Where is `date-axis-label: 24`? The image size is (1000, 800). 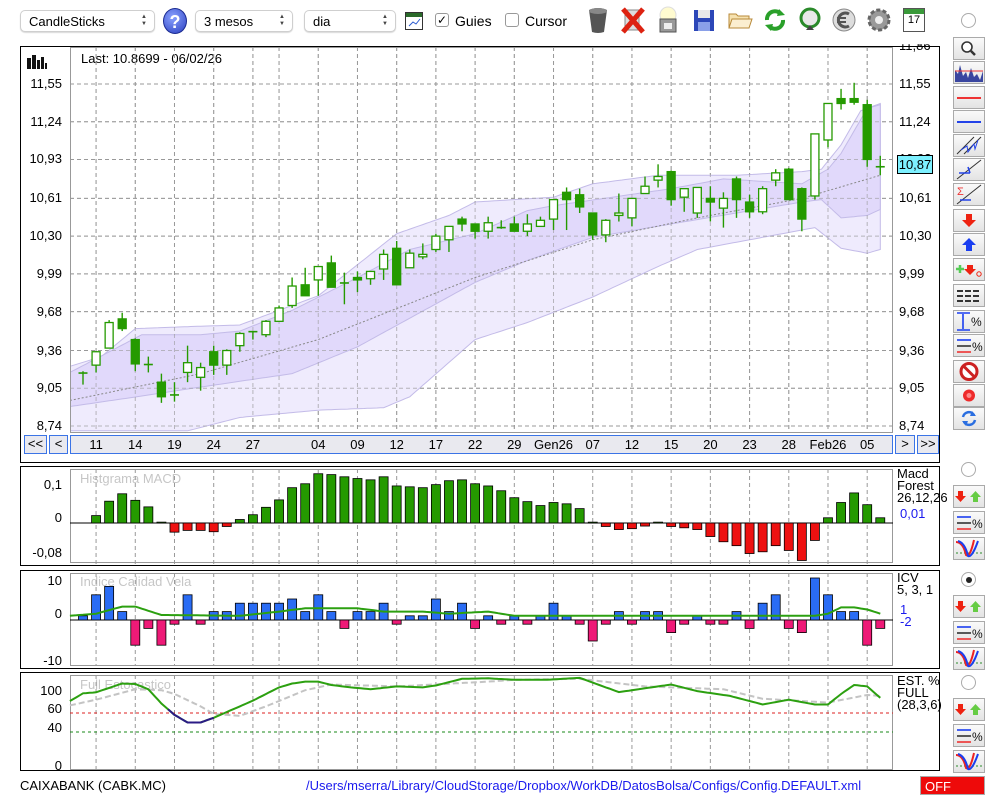 date-axis-label: 24 is located at coordinates (213, 444).